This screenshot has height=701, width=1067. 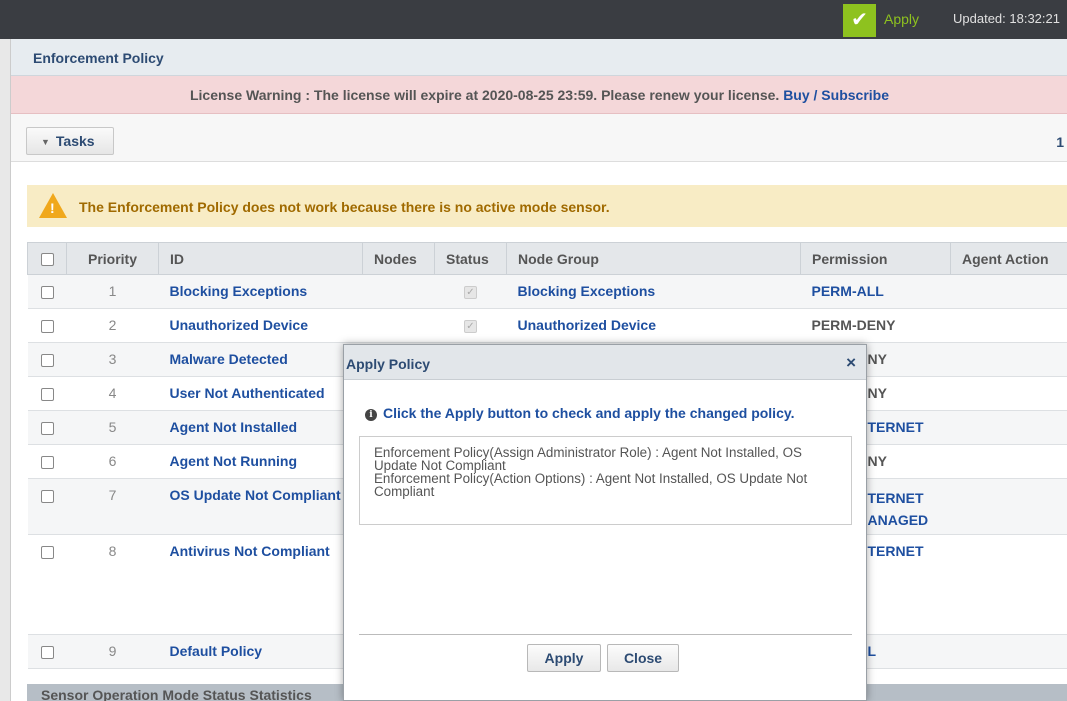 What do you see at coordinates (539, 57) in the screenshot?
I see `page-title-bar: Enforcement Policy` at bounding box center [539, 57].